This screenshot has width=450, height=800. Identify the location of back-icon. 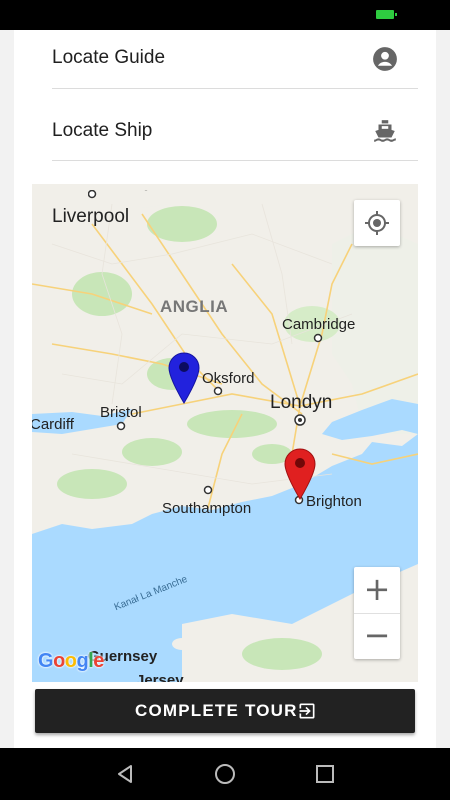
(125, 774).